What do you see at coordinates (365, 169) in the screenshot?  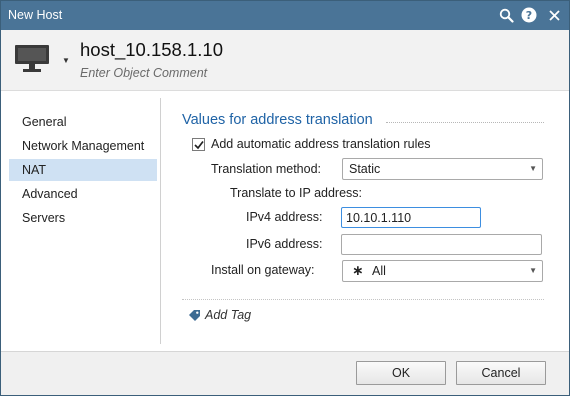 I see `translation-method-value: Static` at bounding box center [365, 169].